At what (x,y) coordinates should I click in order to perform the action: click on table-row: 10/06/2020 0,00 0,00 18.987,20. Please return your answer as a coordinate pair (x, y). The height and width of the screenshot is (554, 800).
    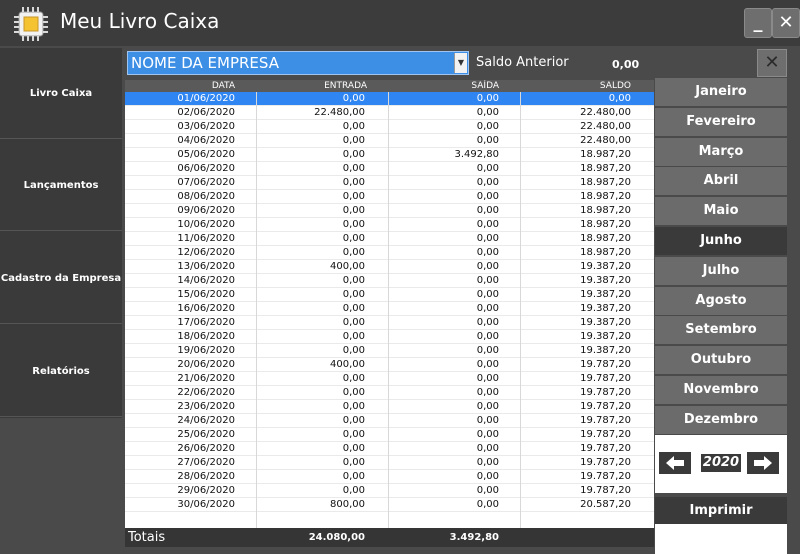
    Looking at the image, I should click on (389, 225).